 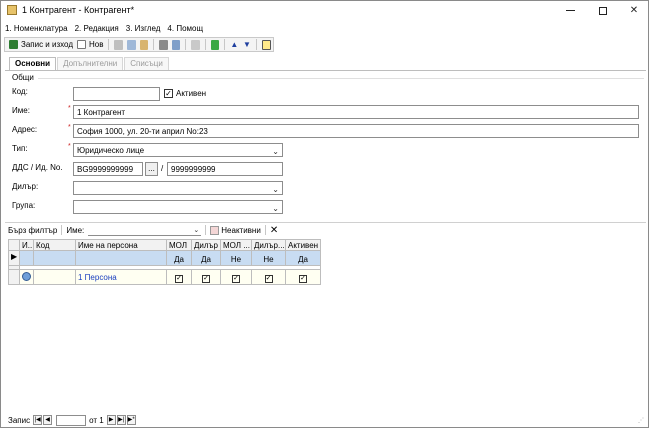 I want to click on cell-name: 1 Персона, so click(x=121, y=277).